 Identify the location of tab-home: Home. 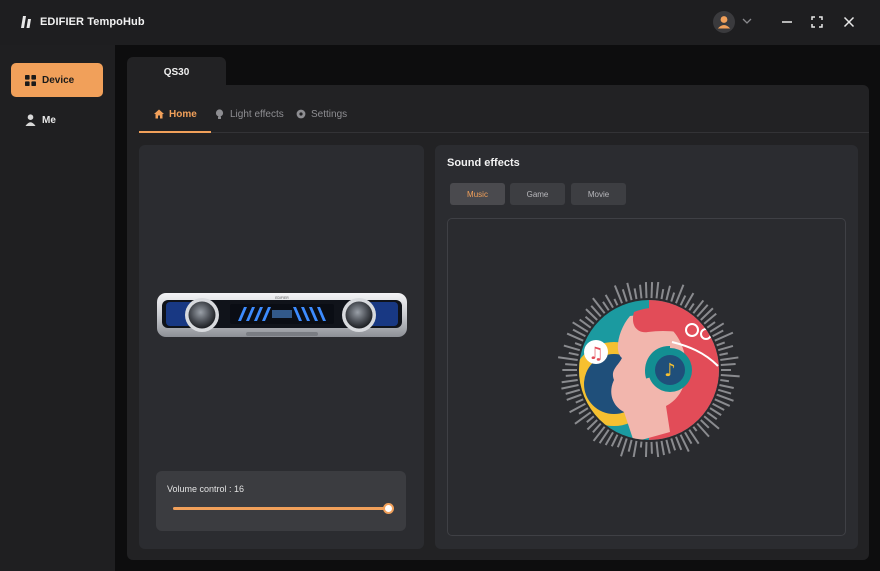
(175, 114).